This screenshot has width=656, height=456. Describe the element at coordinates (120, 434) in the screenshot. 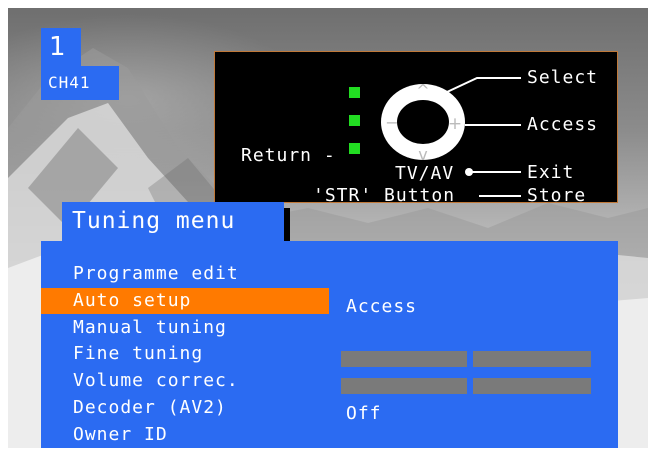

I see `menu-item-label: Owner ID` at that location.